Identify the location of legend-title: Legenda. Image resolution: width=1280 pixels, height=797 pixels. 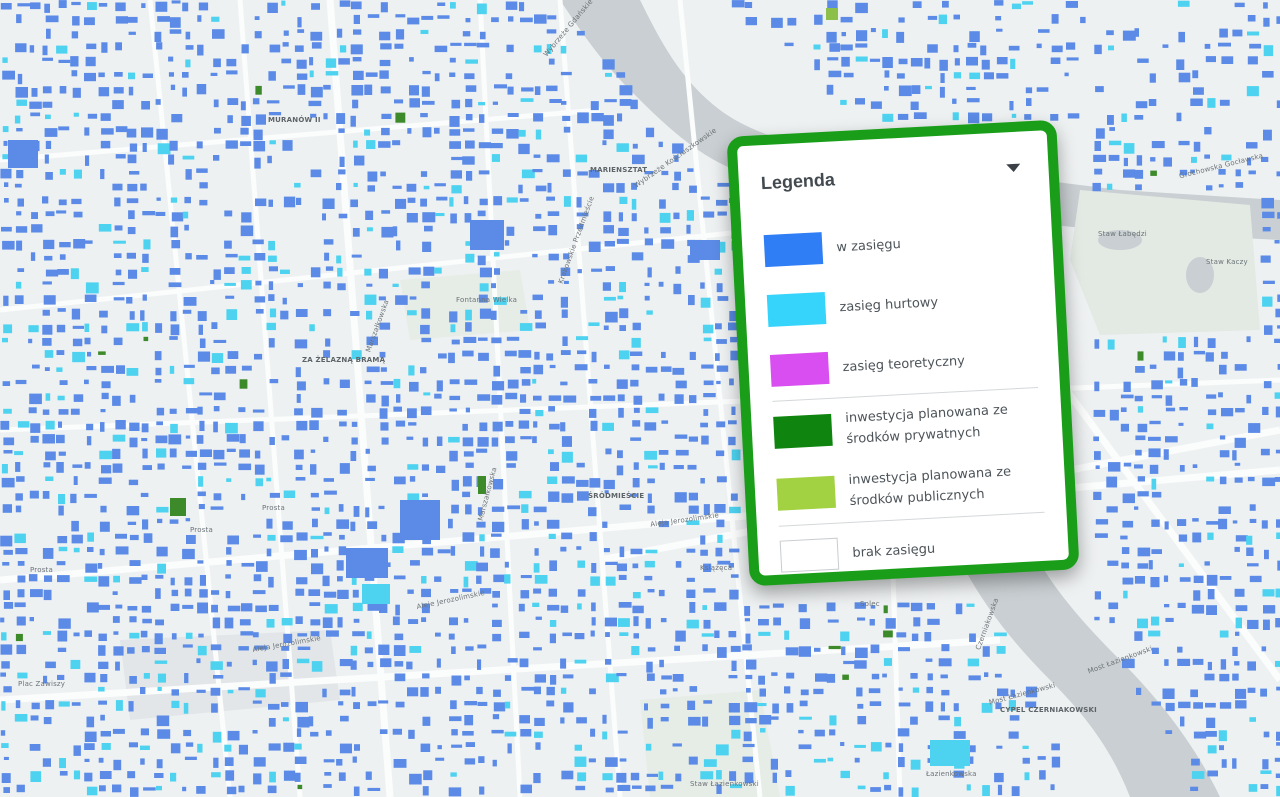
(798, 181).